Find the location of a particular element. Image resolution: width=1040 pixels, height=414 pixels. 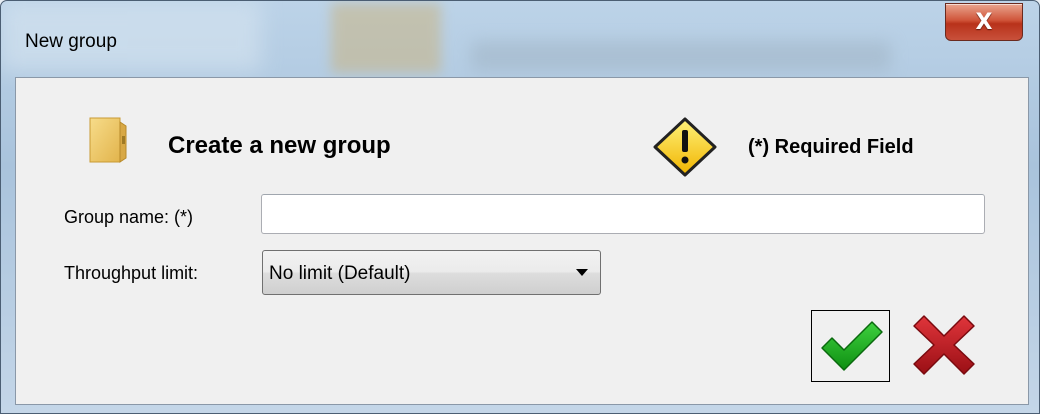

cross-icon is located at coordinates (944, 345).